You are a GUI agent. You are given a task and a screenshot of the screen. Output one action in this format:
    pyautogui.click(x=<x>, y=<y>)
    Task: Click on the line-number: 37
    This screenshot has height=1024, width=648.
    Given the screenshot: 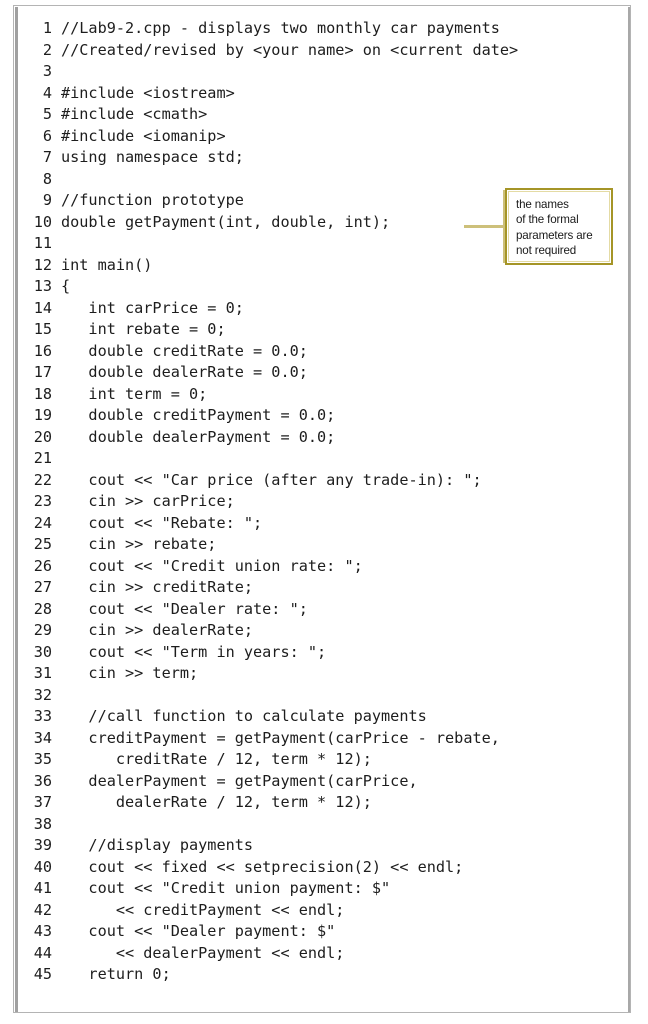 What is the action you would take?
    pyautogui.click(x=42, y=802)
    